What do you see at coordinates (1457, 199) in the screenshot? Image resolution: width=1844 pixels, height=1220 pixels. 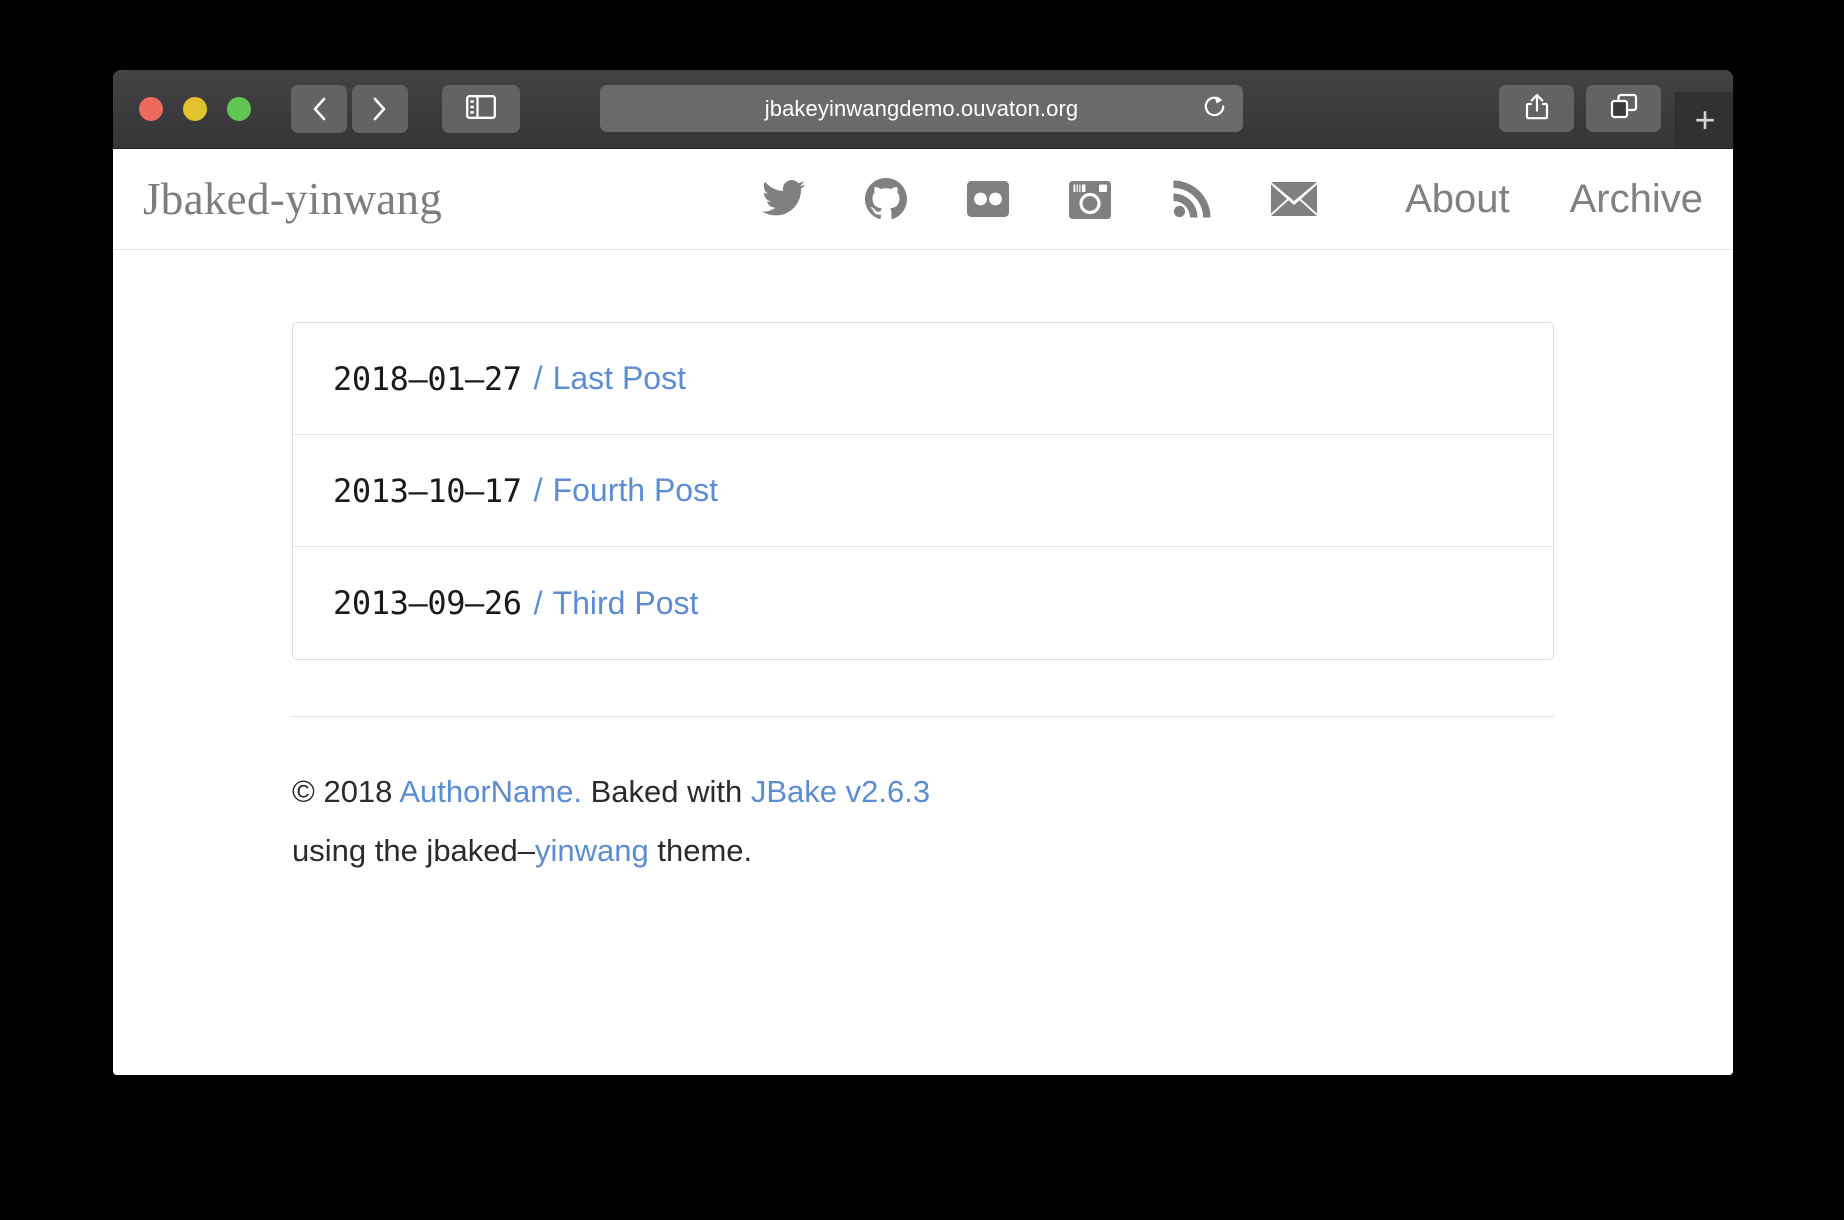 I see `nav-link-about: About` at bounding box center [1457, 199].